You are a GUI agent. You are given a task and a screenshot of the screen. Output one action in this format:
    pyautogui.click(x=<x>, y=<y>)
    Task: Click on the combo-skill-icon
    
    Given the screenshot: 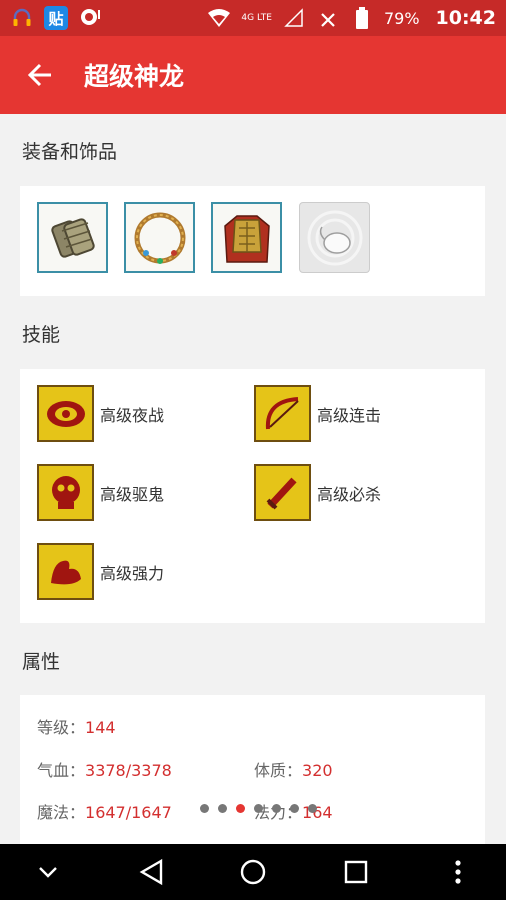 What is the action you would take?
    pyautogui.click(x=282, y=413)
    